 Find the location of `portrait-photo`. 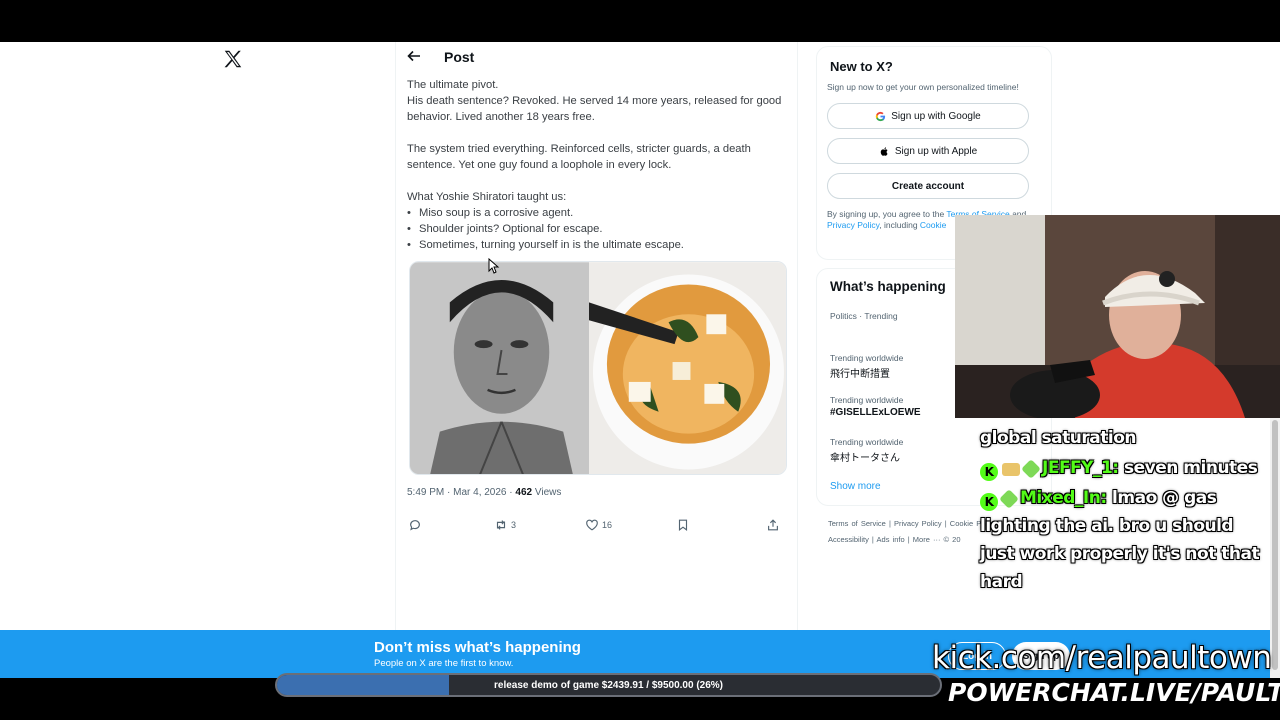

portrait-photo is located at coordinates (500, 368).